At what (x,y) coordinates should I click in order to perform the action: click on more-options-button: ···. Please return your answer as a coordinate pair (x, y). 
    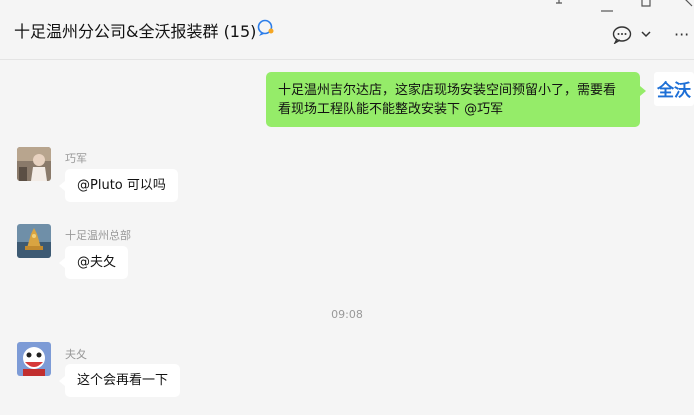
    Looking at the image, I should click on (681, 34).